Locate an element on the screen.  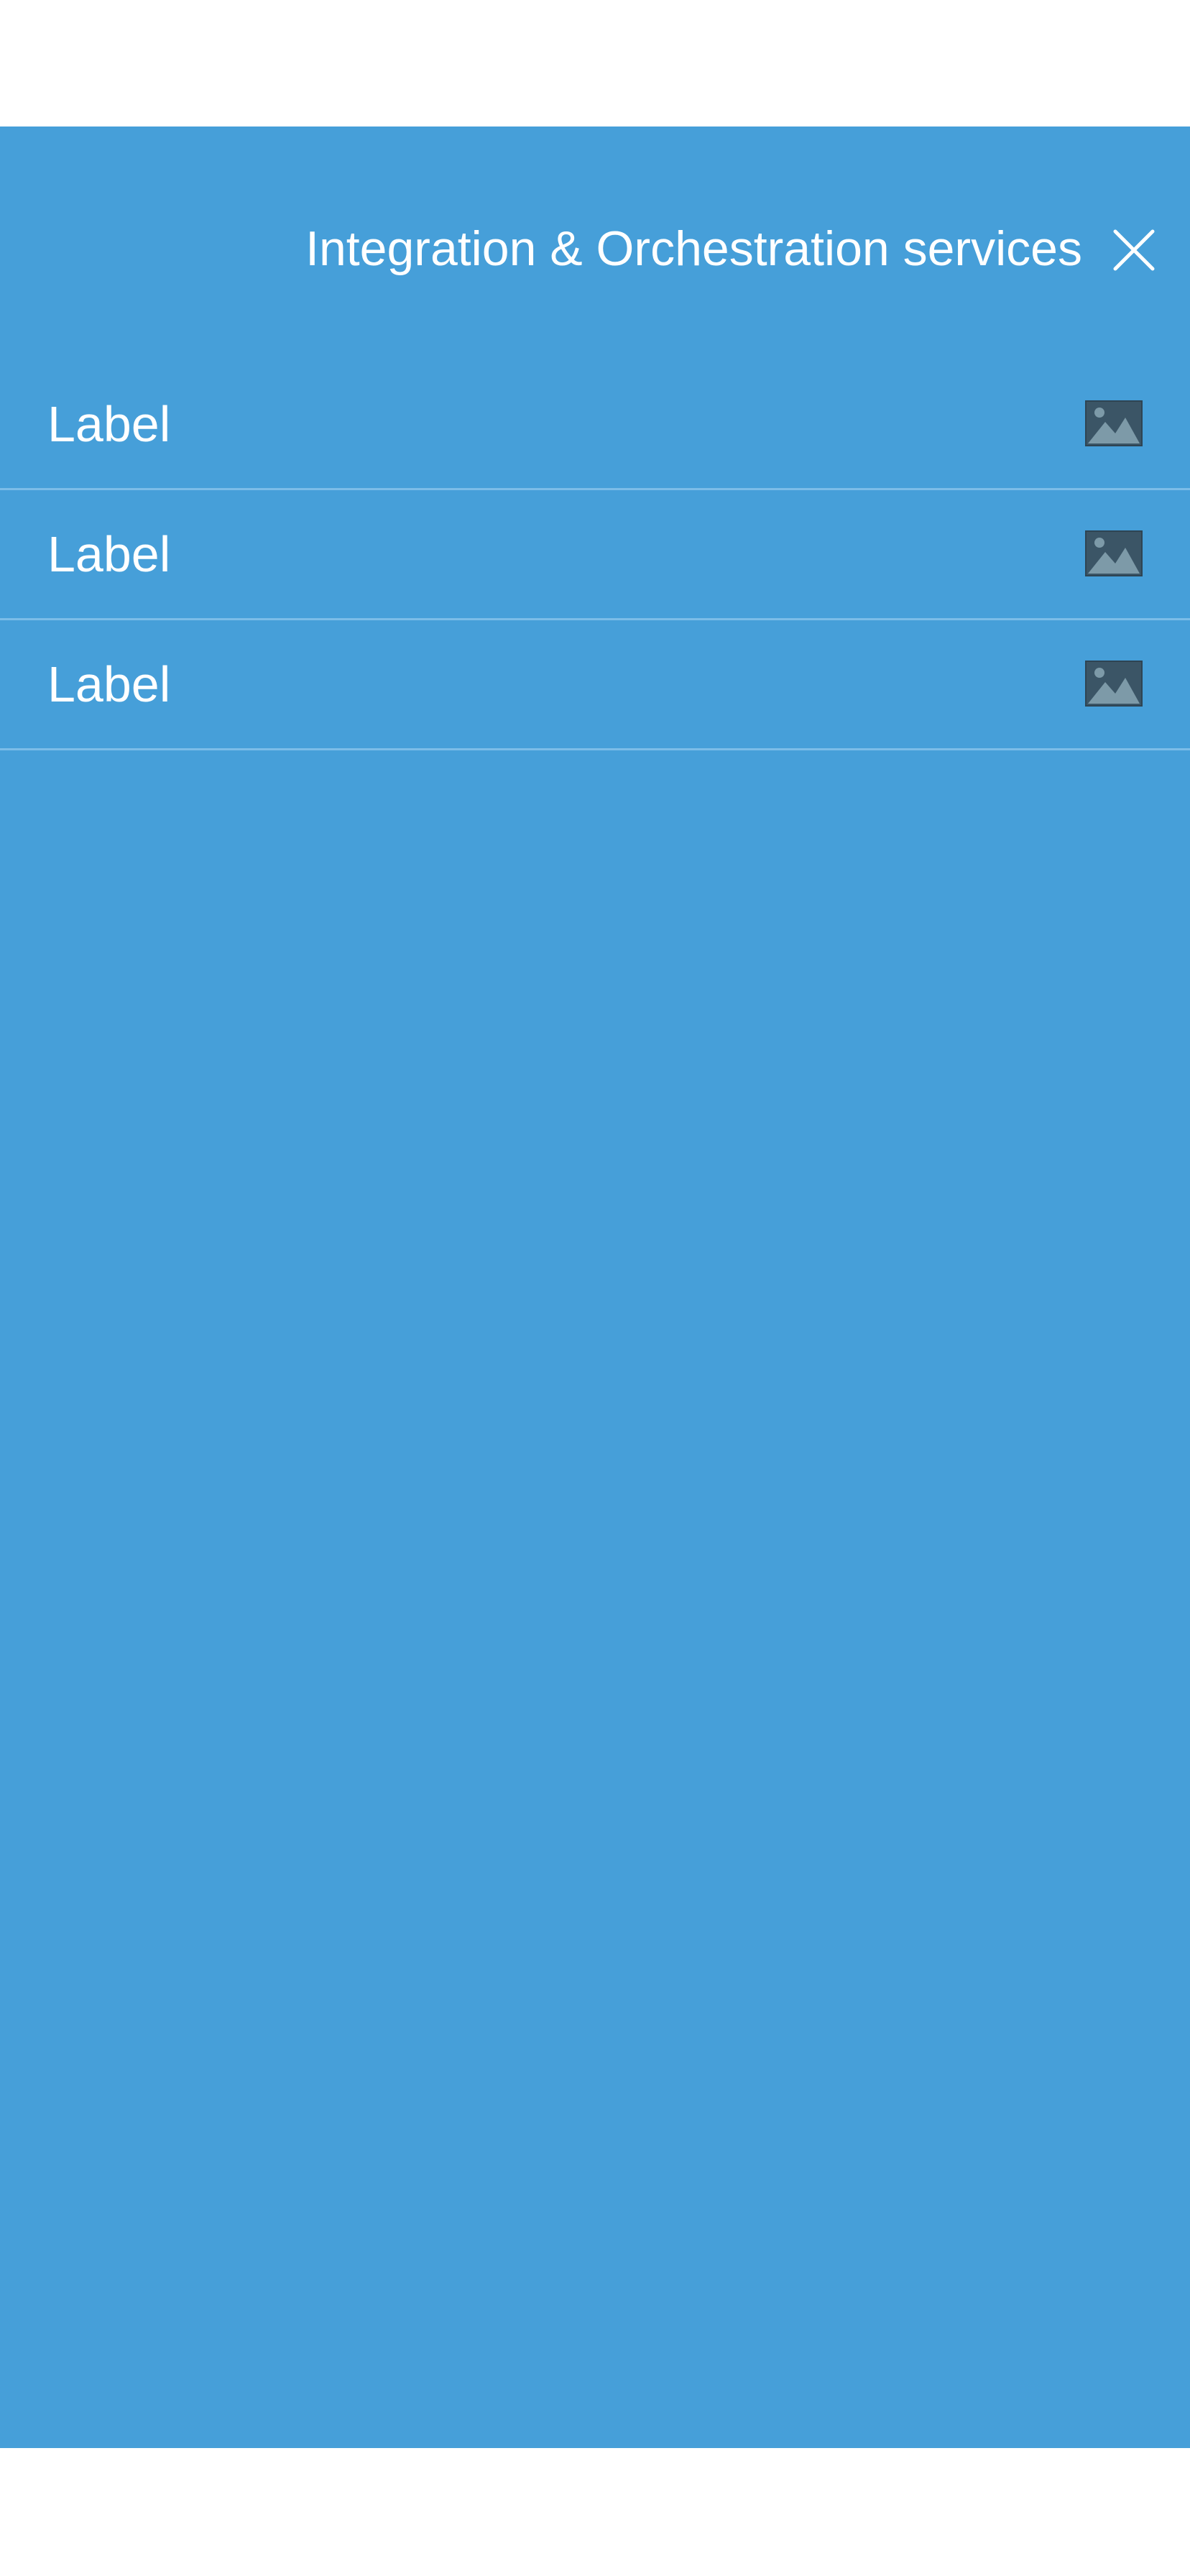
status-bar-area is located at coordinates (595, 63).